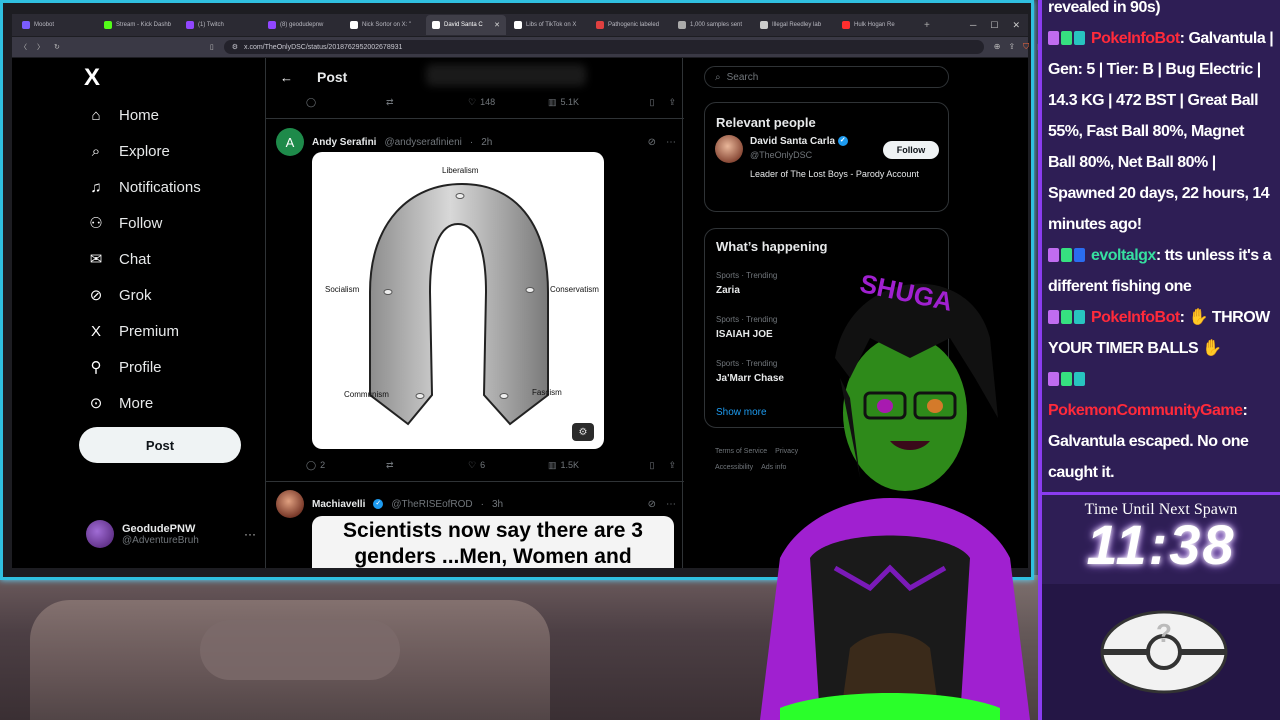 This screenshot has height=720, width=1280. What do you see at coordinates (250, 534) in the screenshot?
I see `more-options-icon: ···` at bounding box center [250, 534].